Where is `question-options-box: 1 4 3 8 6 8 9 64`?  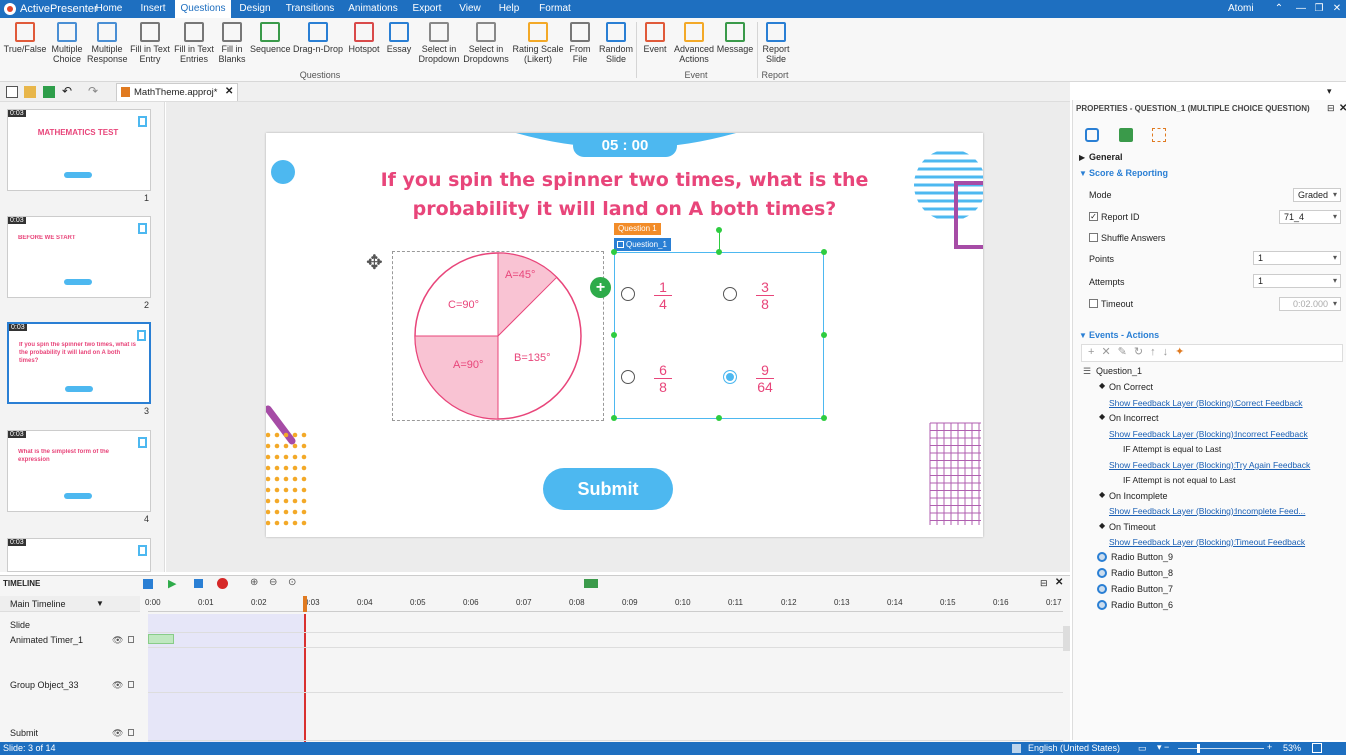 question-options-box: 1 4 3 8 6 8 9 64 is located at coordinates (719, 335).